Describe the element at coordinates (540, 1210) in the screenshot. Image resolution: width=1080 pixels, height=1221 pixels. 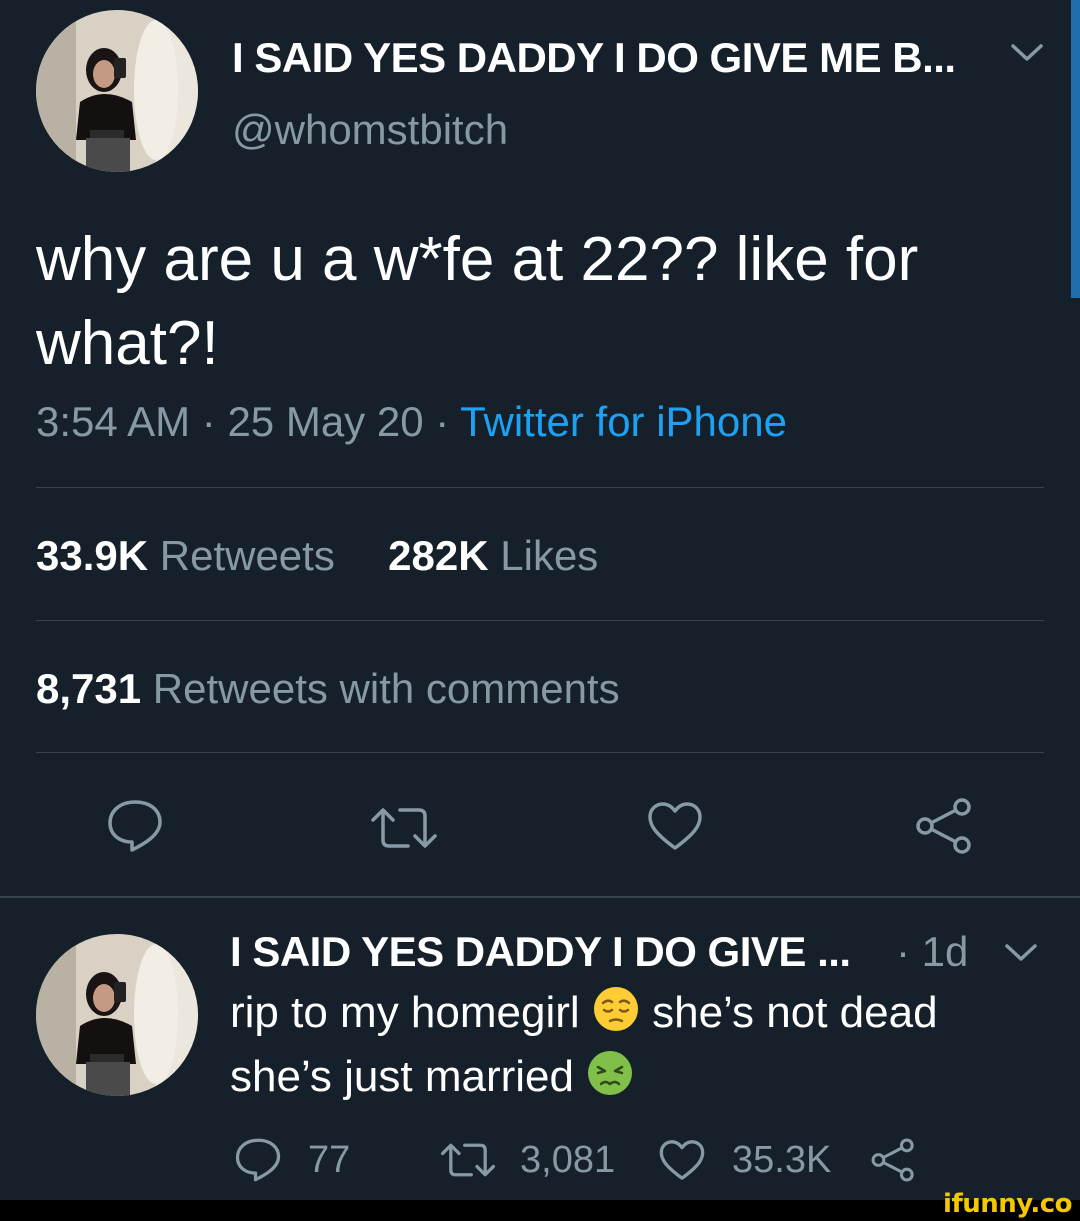
I see `footer-bar` at that location.